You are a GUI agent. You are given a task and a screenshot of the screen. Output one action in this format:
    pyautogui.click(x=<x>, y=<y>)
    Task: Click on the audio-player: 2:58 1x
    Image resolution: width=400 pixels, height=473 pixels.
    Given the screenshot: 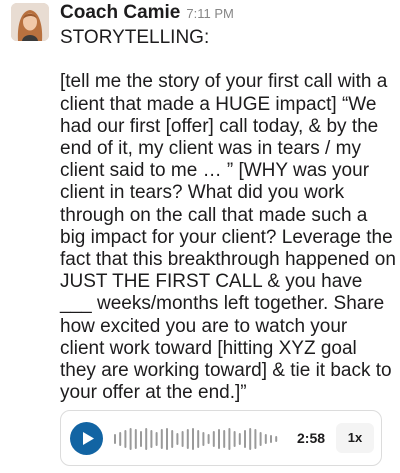 What is the action you would take?
    pyautogui.click(x=221, y=438)
    